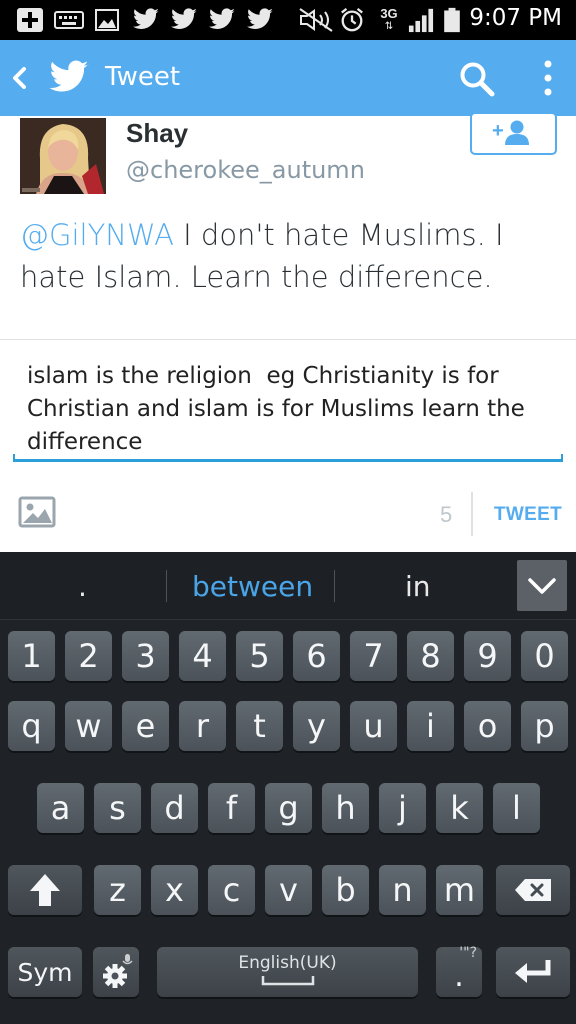 This screenshot has width=576, height=1024. I want to click on backspace-icon, so click(533, 890).